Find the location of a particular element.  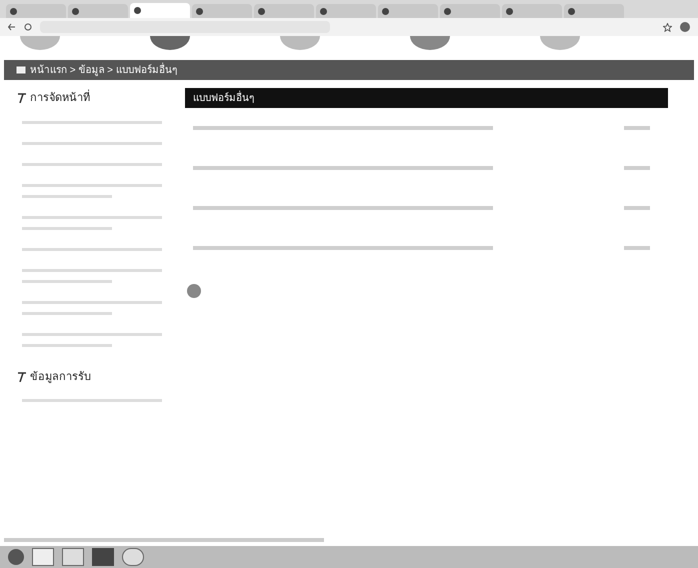

reload-icon is located at coordinates (28, 27).